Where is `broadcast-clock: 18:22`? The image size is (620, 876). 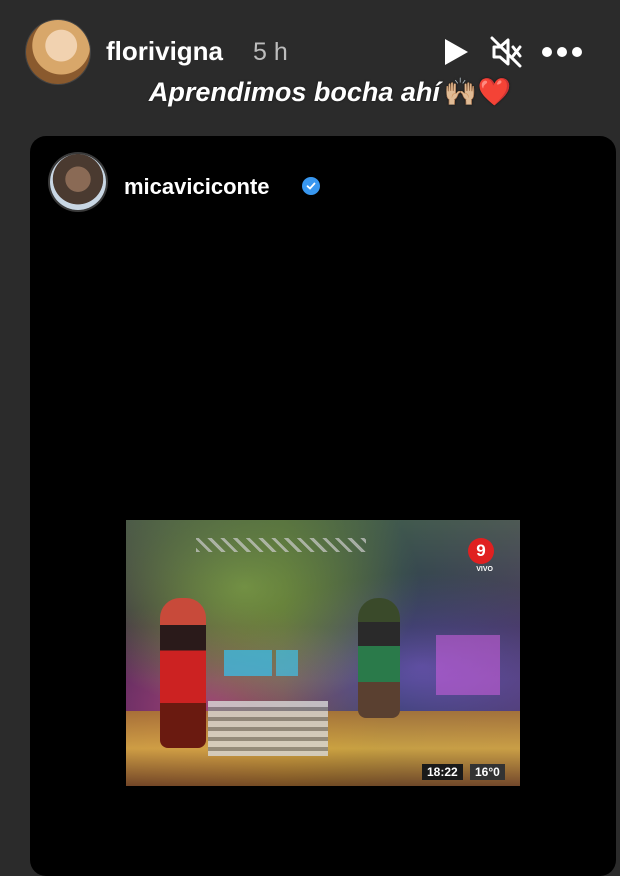 broadcast-clock: 18:22 is located at coordinates (442, 772).